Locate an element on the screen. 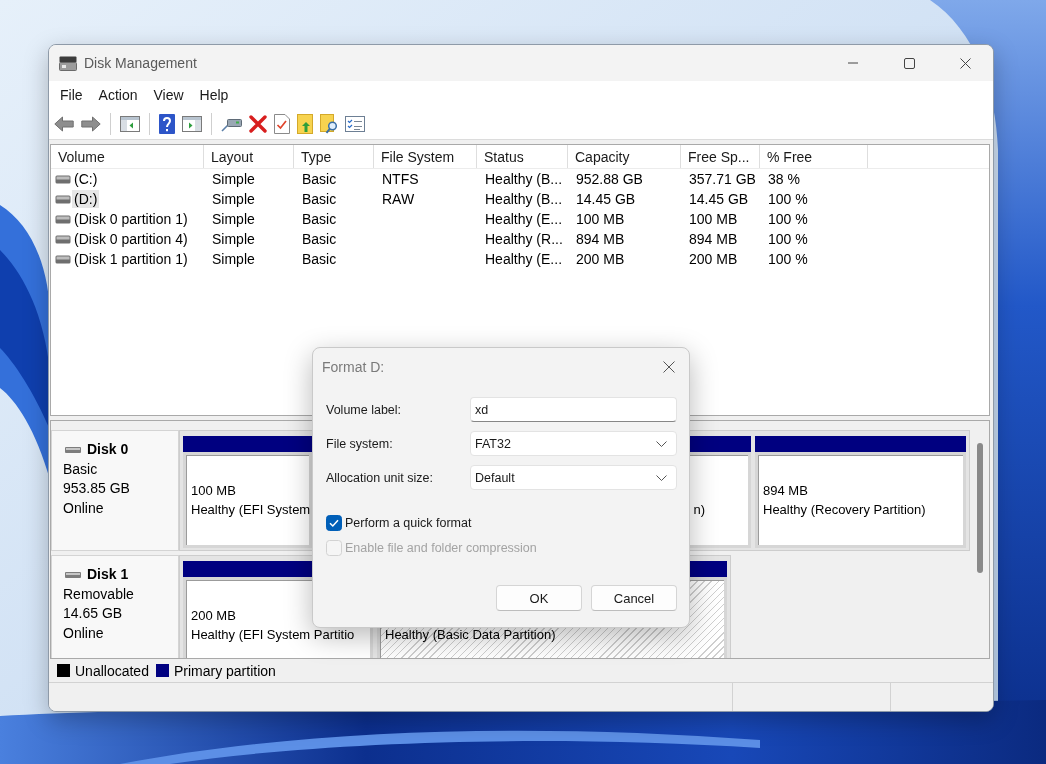  folder-search-icon is located at coordinates (329, 123).